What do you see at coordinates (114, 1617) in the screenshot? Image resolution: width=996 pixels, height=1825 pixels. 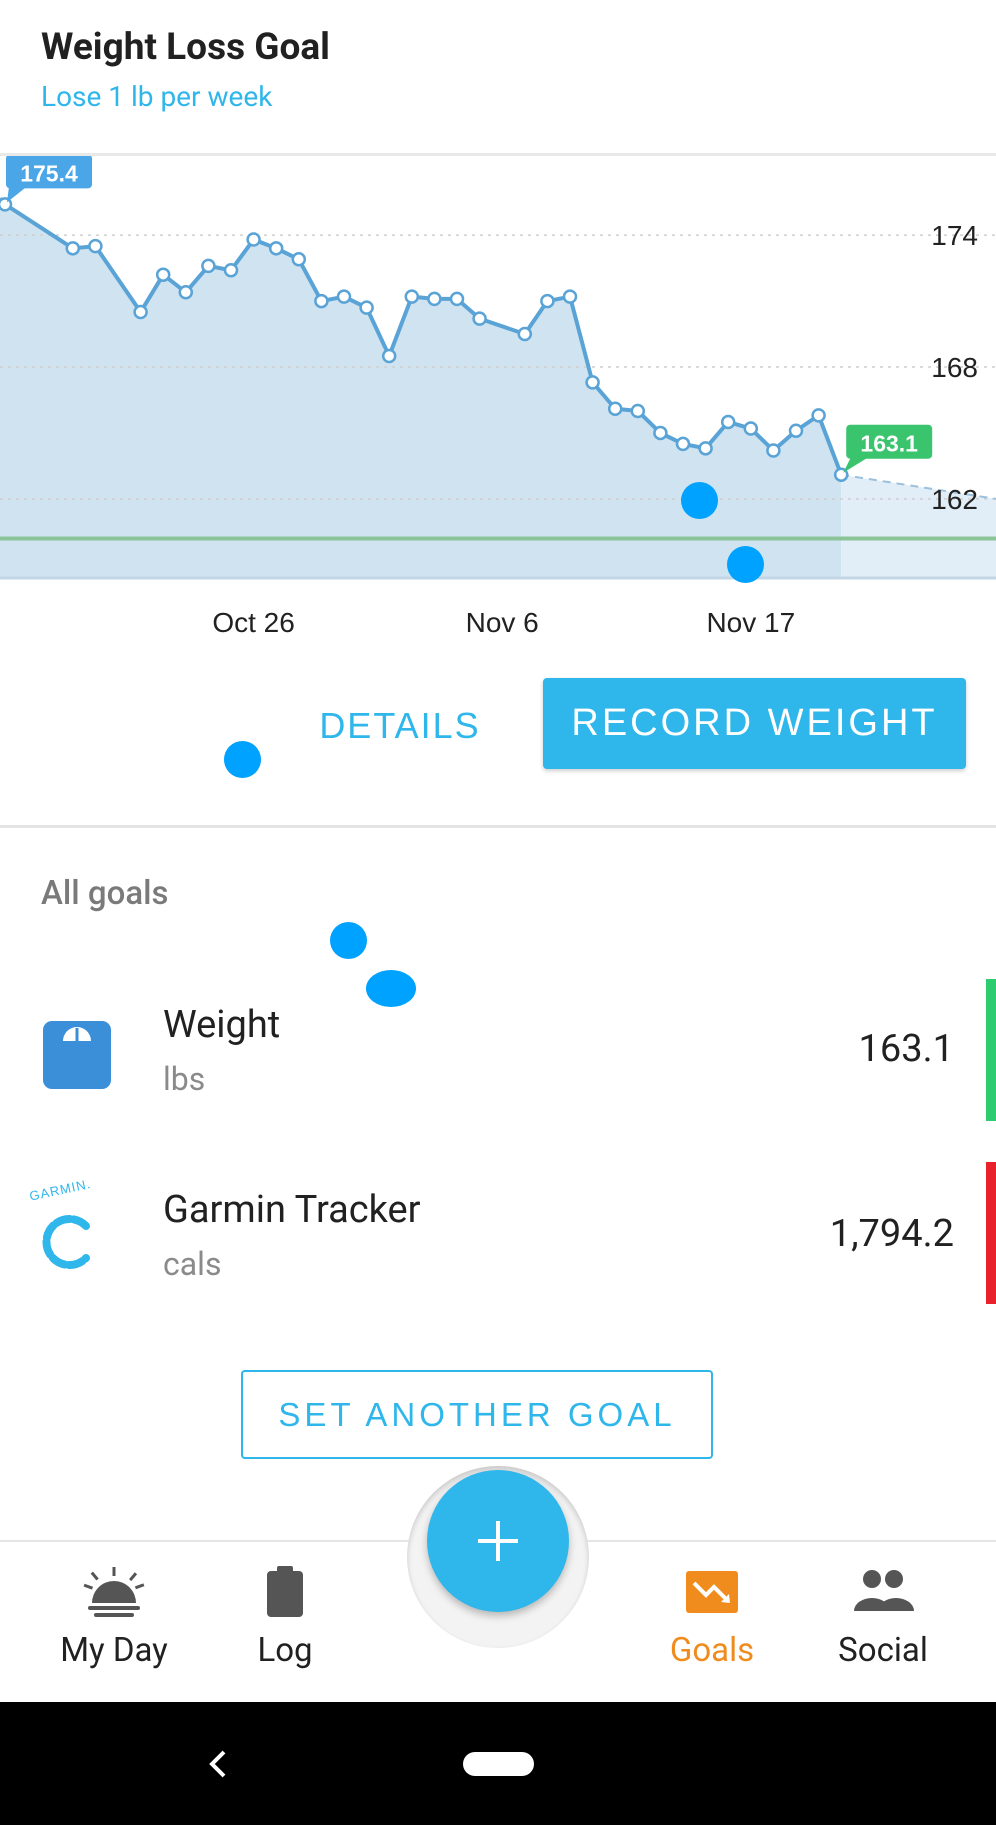 I see `nav-my-day: My Day` at bounding box center [114, 1617].